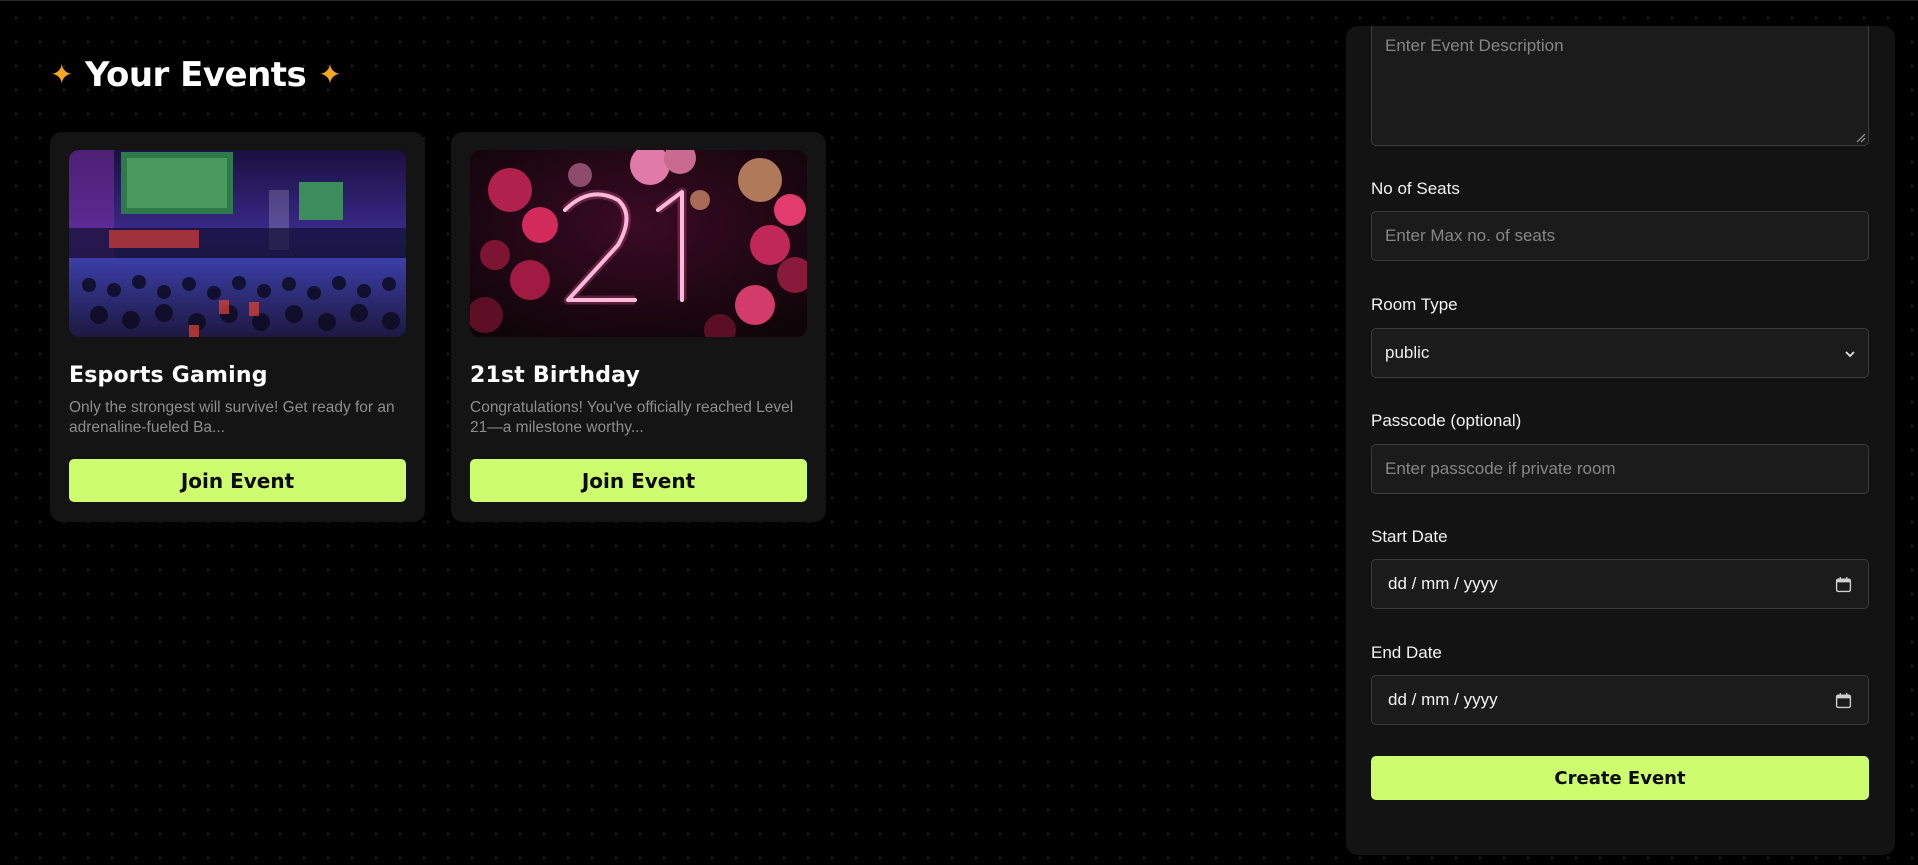 The image size is (1918, 865). What do you see at coordinates (1415, 188) in the screenshot?
I see `seats-label: No of Seats` at bounding box center [1415, 188].